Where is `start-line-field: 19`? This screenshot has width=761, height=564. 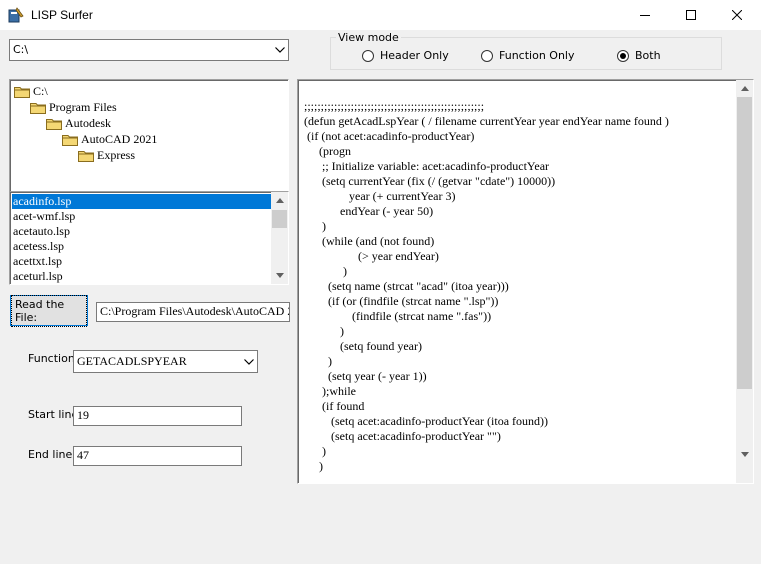
start-line-field: 19 is located at coordinates (157, 416).